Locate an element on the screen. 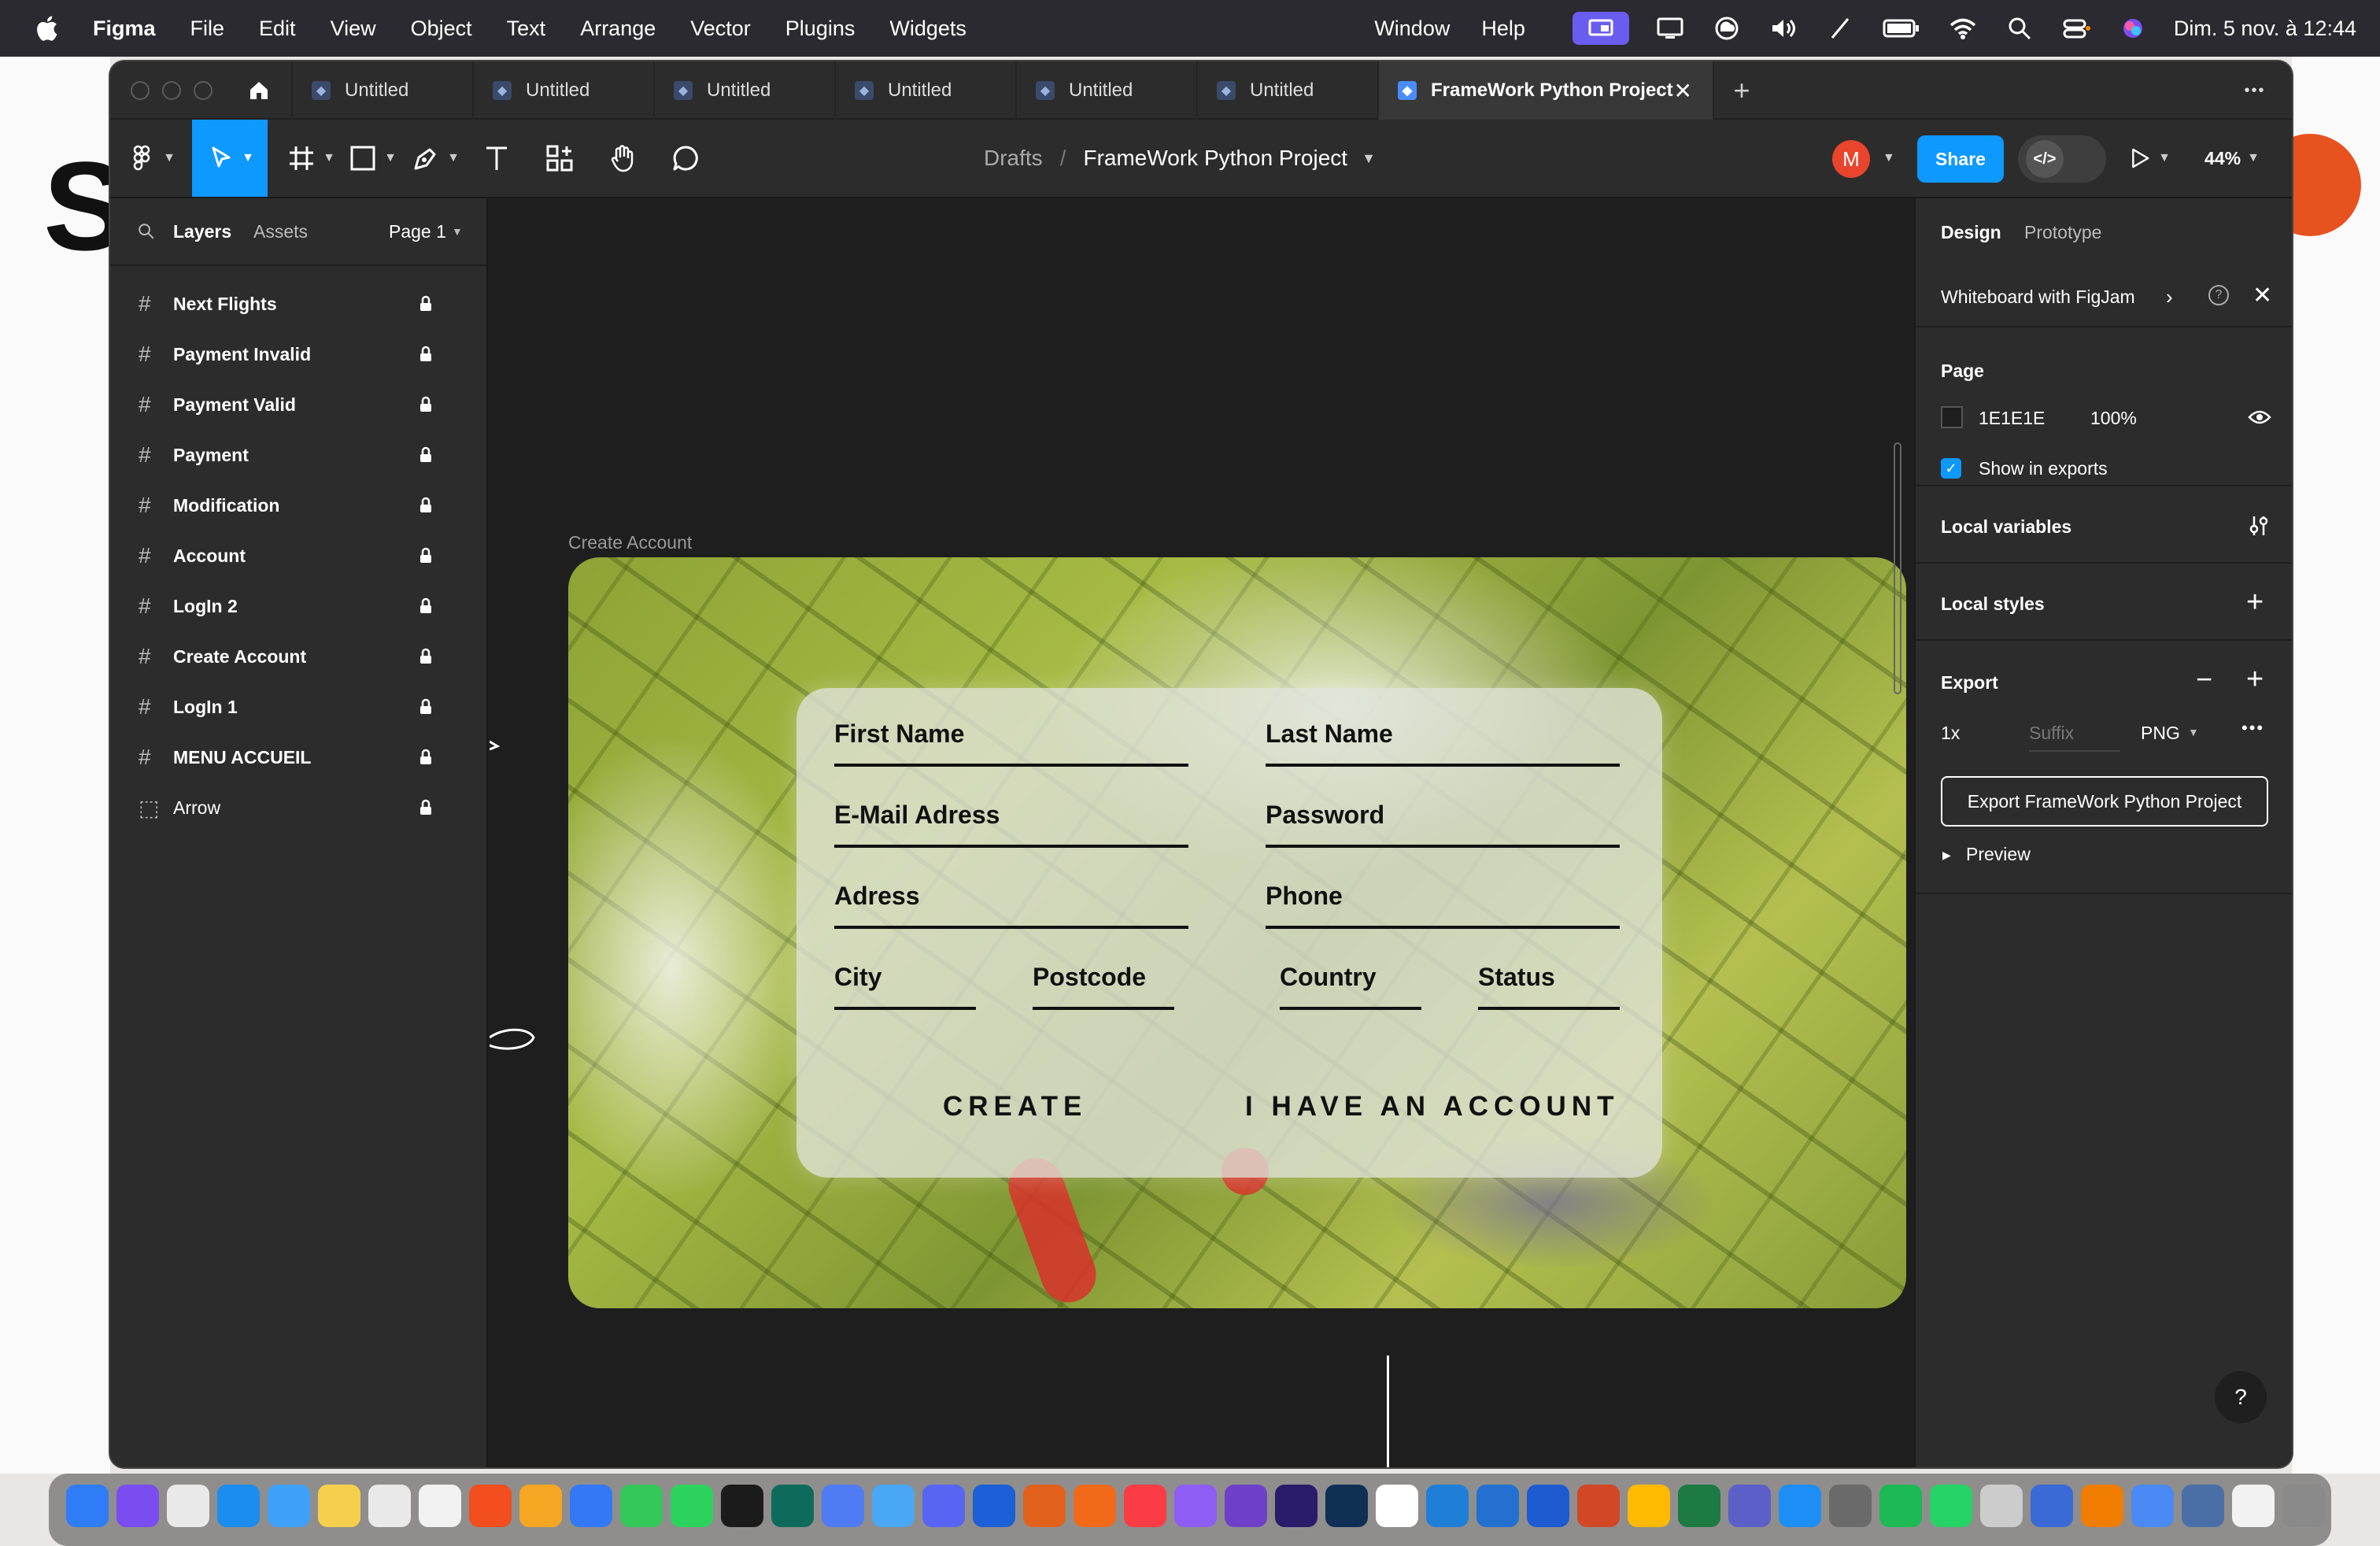 Image resolution: width=2380 pixels, height=1546 pixels. last-name-field: Last Name is located at coordinates (1443, 743).